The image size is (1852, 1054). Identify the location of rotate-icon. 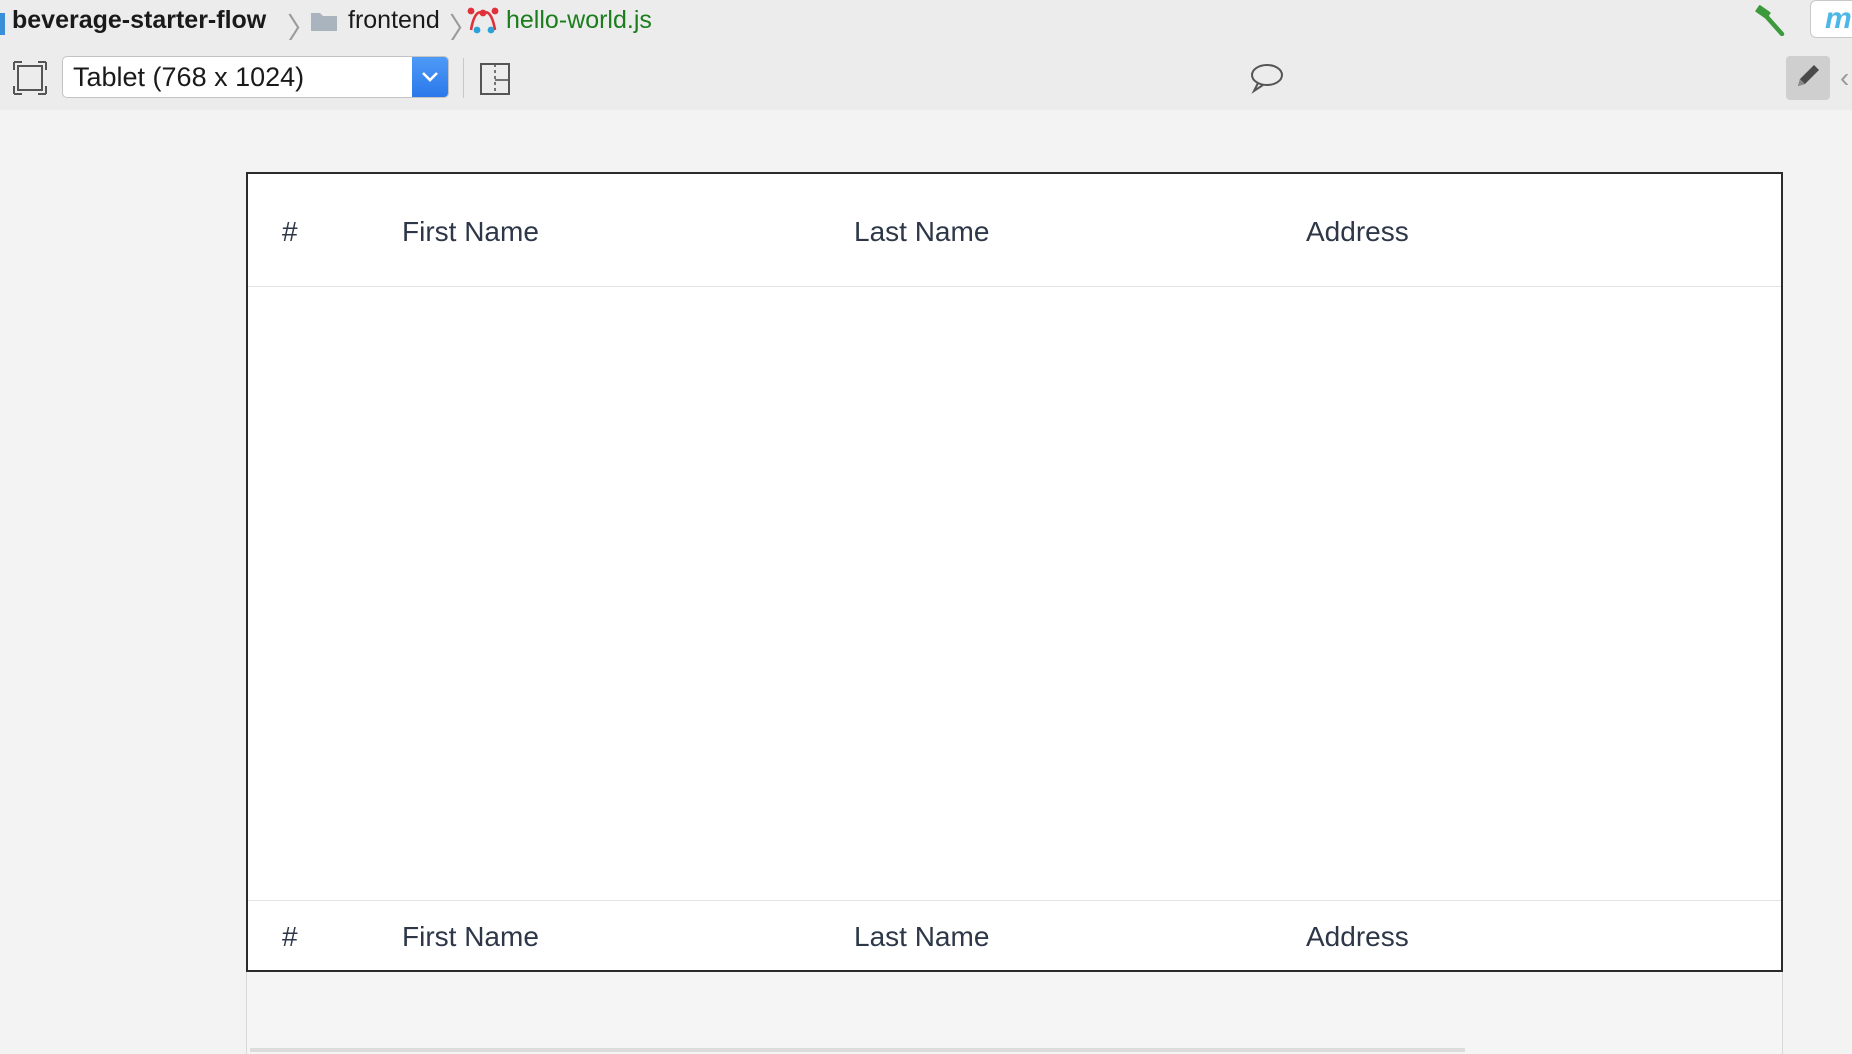
(496, 79).